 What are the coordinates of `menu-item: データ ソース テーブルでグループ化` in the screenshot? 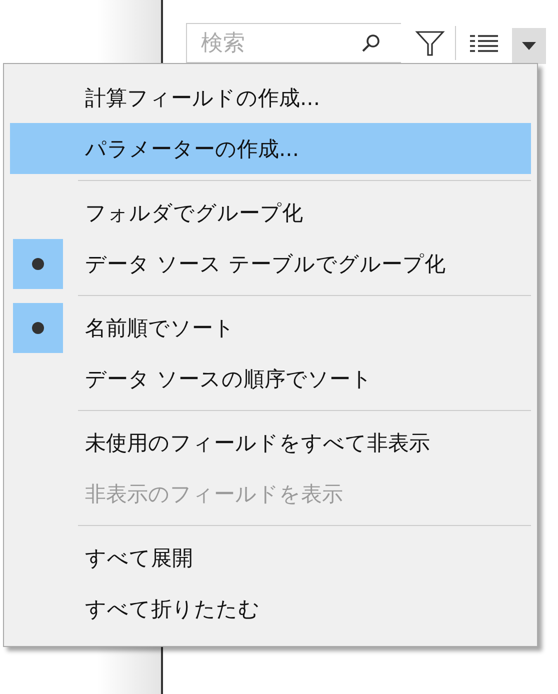 It's located at (270, 263).